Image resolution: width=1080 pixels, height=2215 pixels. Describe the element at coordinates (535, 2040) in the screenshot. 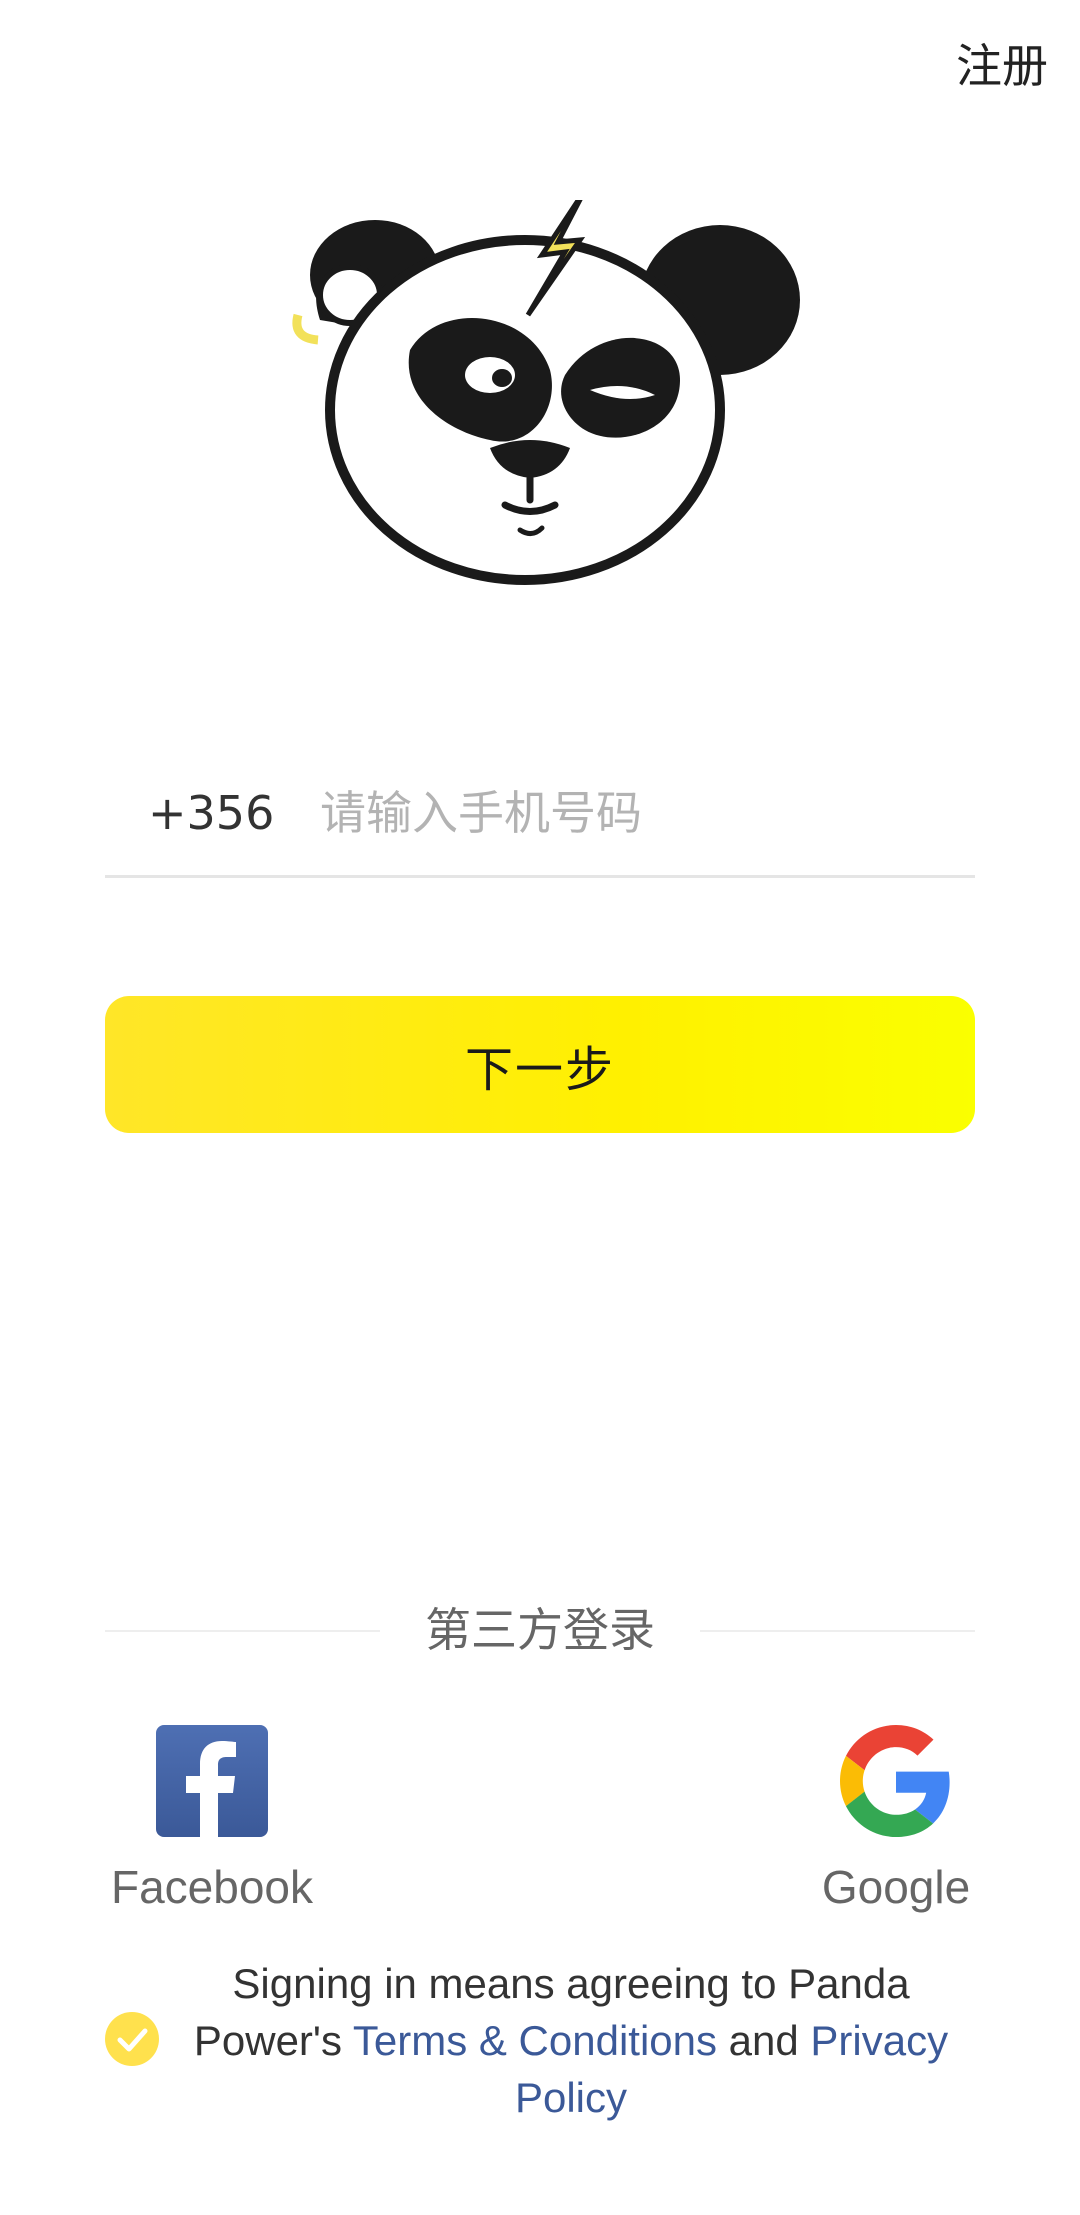

I see `terms-conditions-link: Terms & Conditions` at that location.